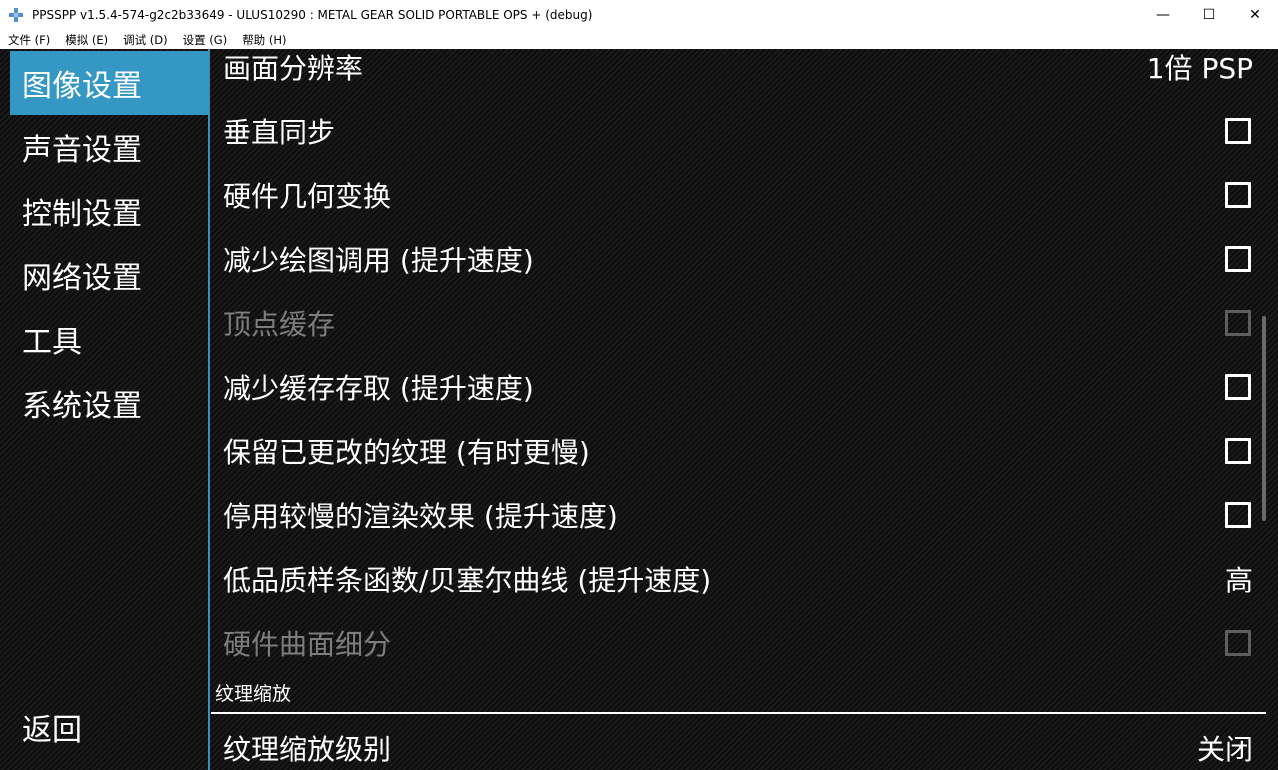 This screenshot has width=1278, height=770. I want to click on tab-system: 系统设置, so click(109, 403).